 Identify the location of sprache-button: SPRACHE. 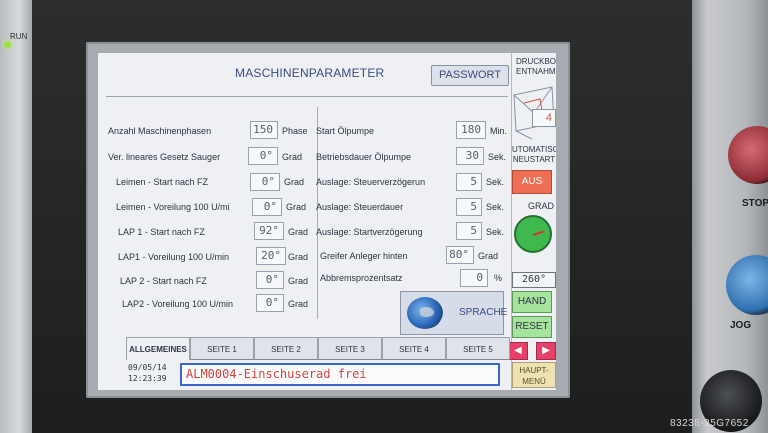
(454, 313).